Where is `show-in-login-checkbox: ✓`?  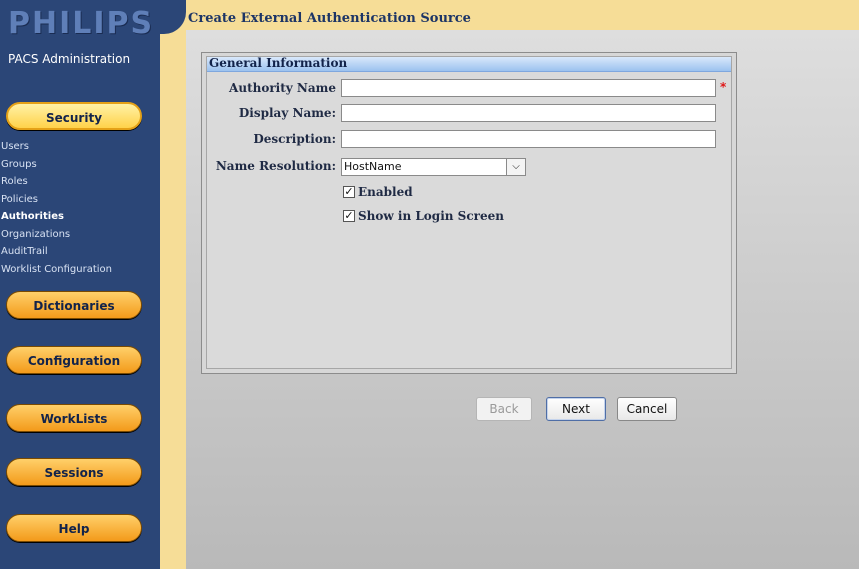
show-in-login-checkbox: ✓ is located at coordinates (349, 216).